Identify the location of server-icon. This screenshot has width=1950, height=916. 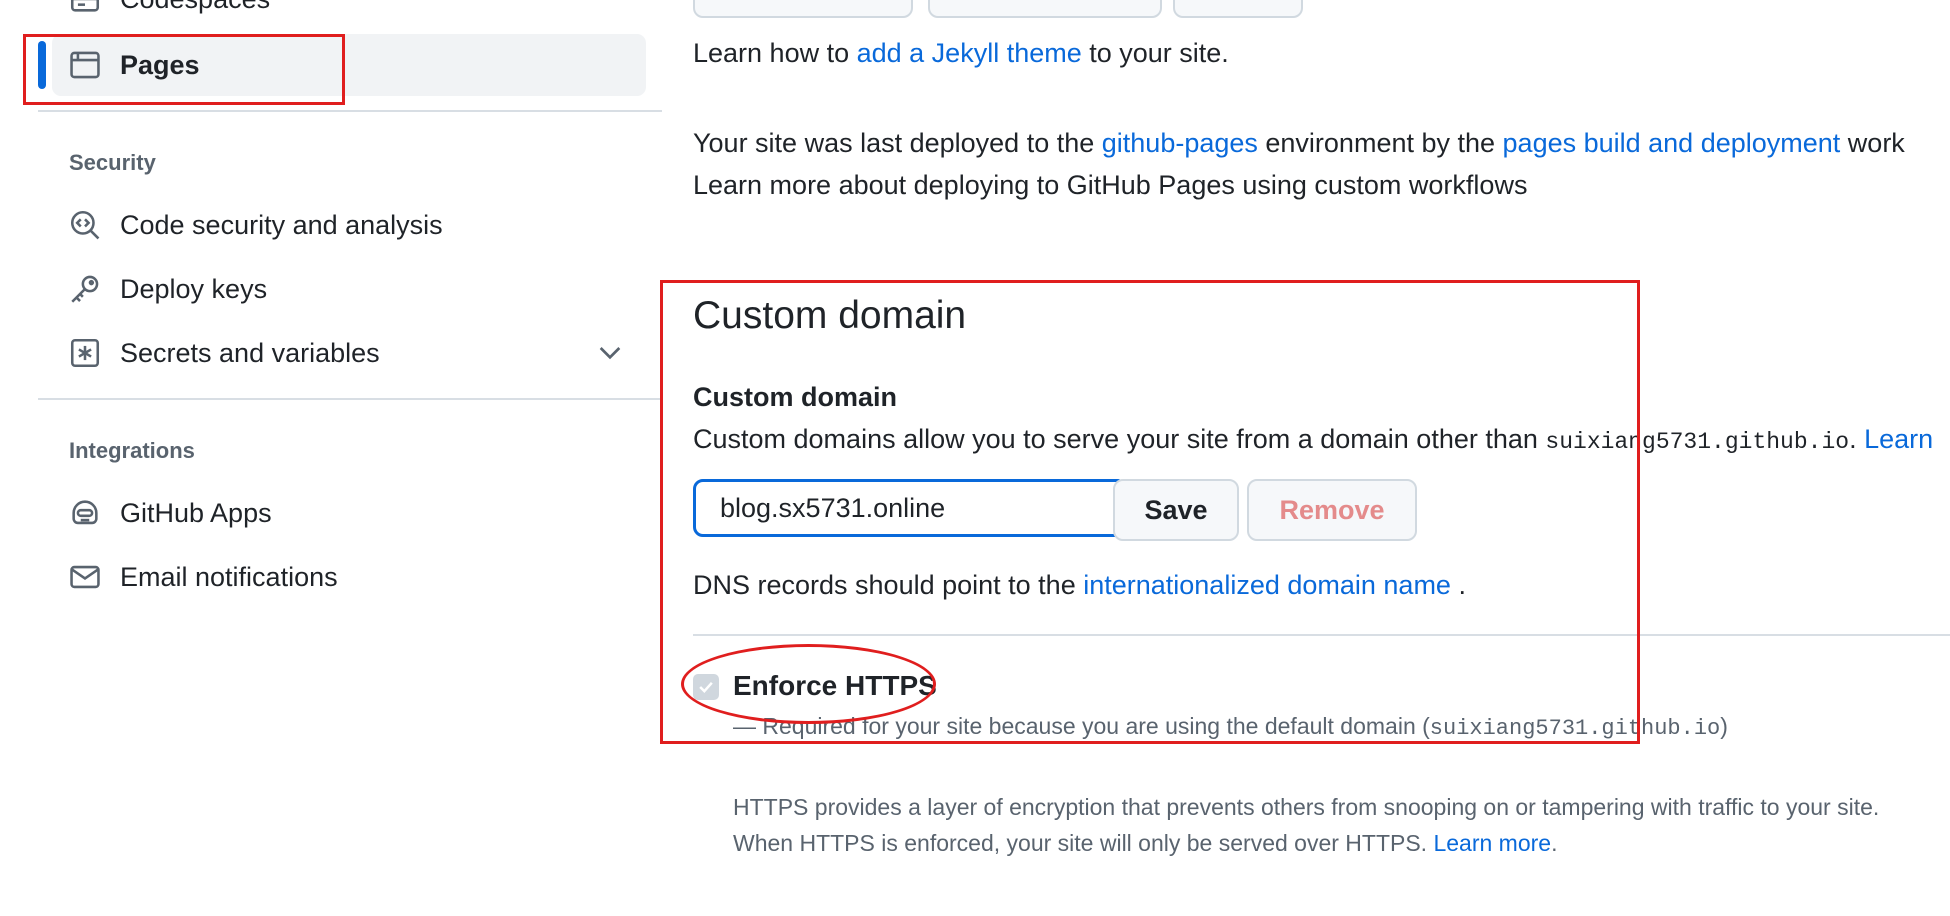
(85, 8).